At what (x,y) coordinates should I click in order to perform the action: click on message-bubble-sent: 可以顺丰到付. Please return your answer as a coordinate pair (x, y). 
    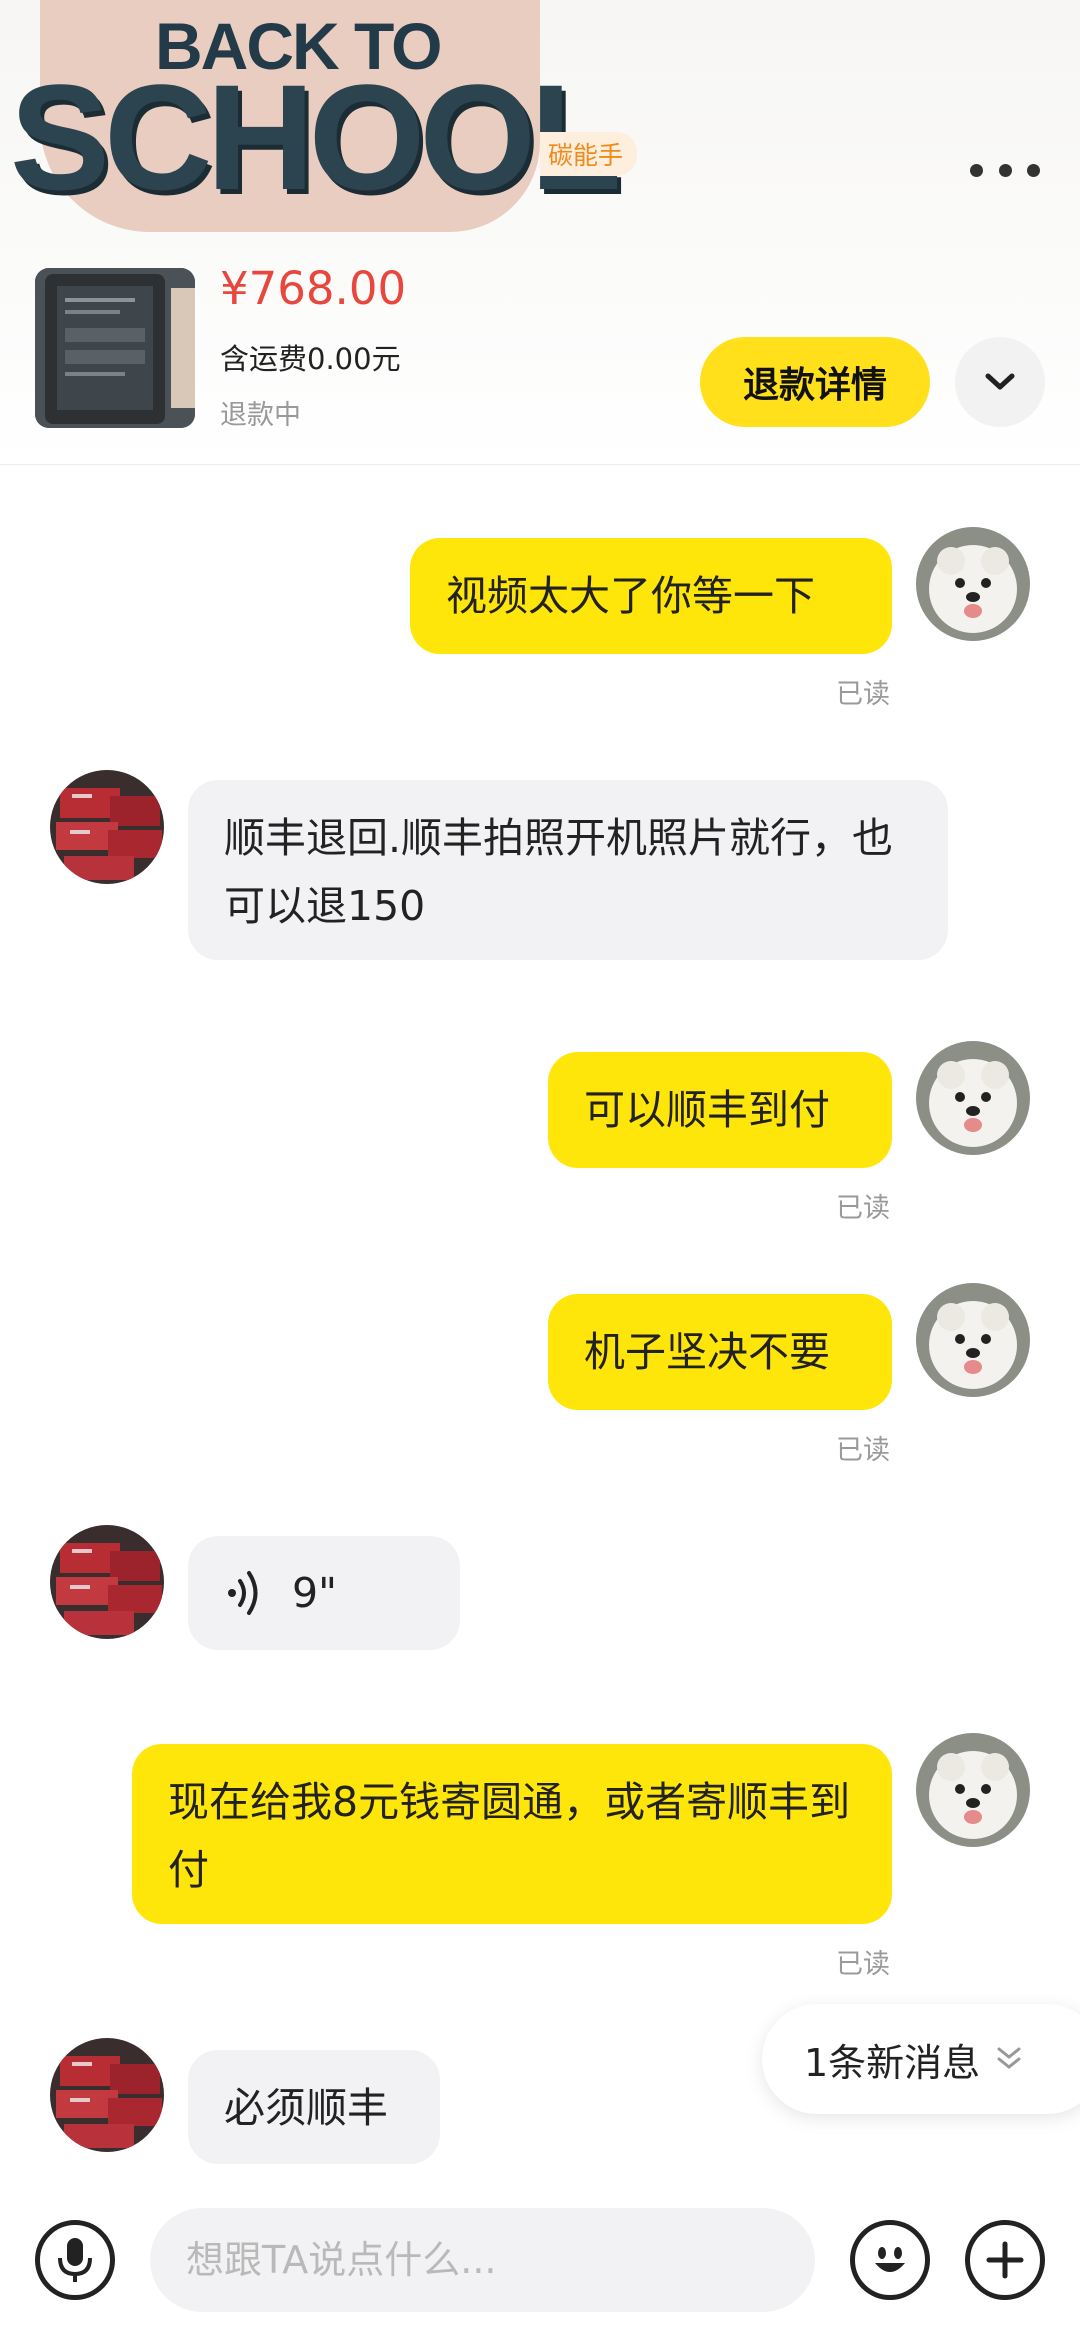
    Looking at the image, I should click on (720, 1110).